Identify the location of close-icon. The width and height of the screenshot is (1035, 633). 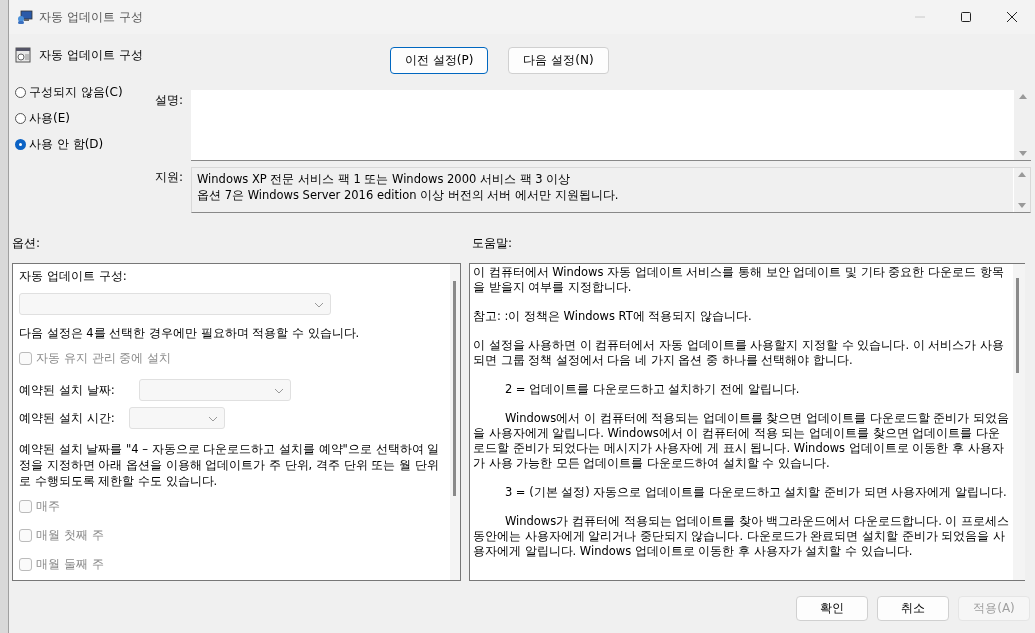
(1012, 17).